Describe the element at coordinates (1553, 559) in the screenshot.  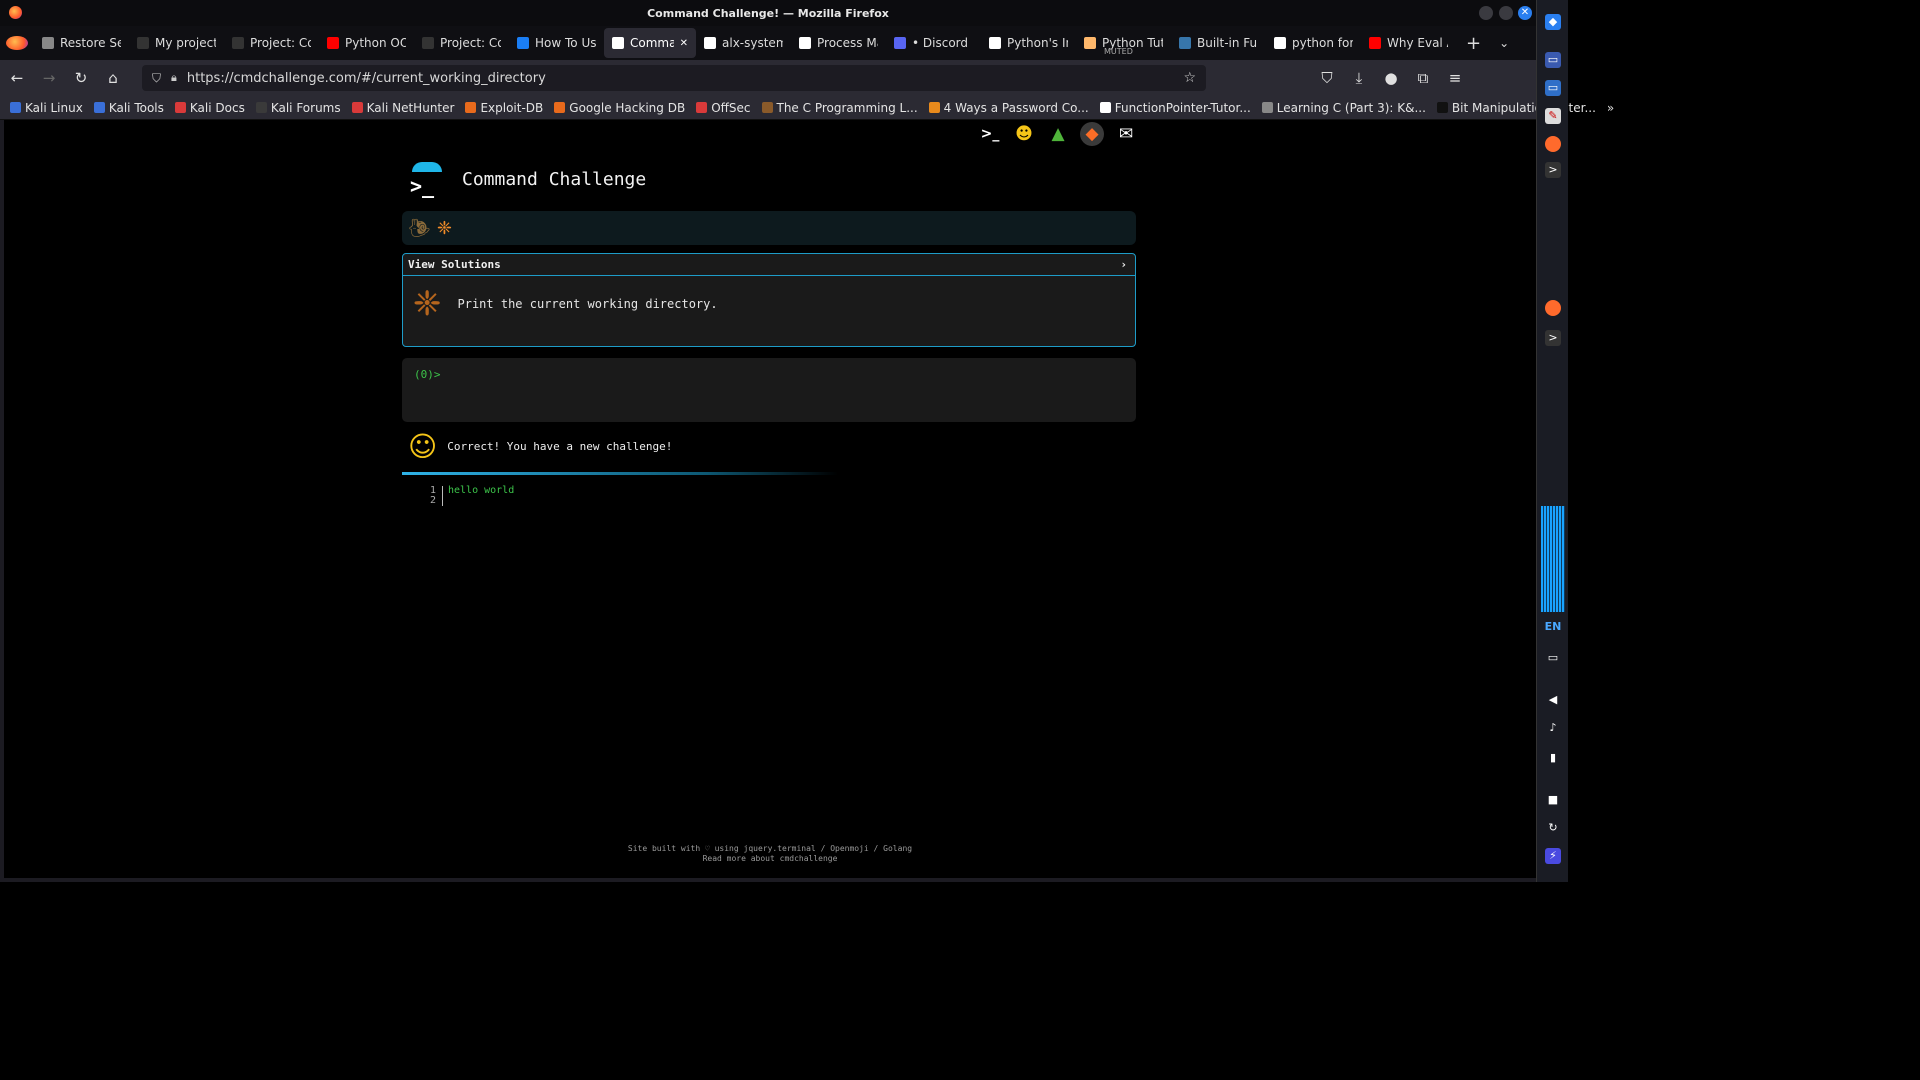
I see `audio-meter` at that location.